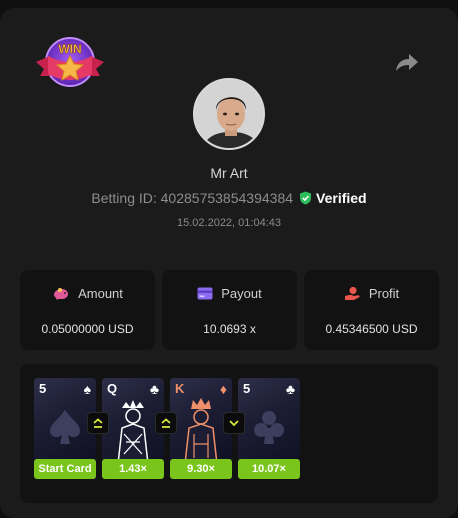 The width and height of the screenshot is (458, 518). What do you see at coordinates (133, 469) in the screenshot?
I see `card-2-chip: 1.43×` at bounding box center [133, 469].